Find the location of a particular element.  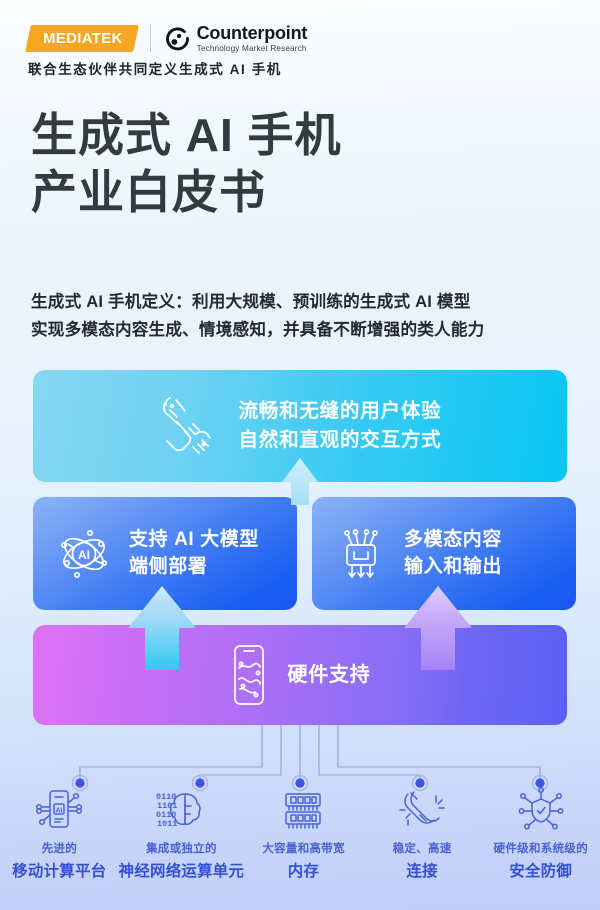

pyramid-bottom-label: 硬件支持 is located at coordinates (329, 674).